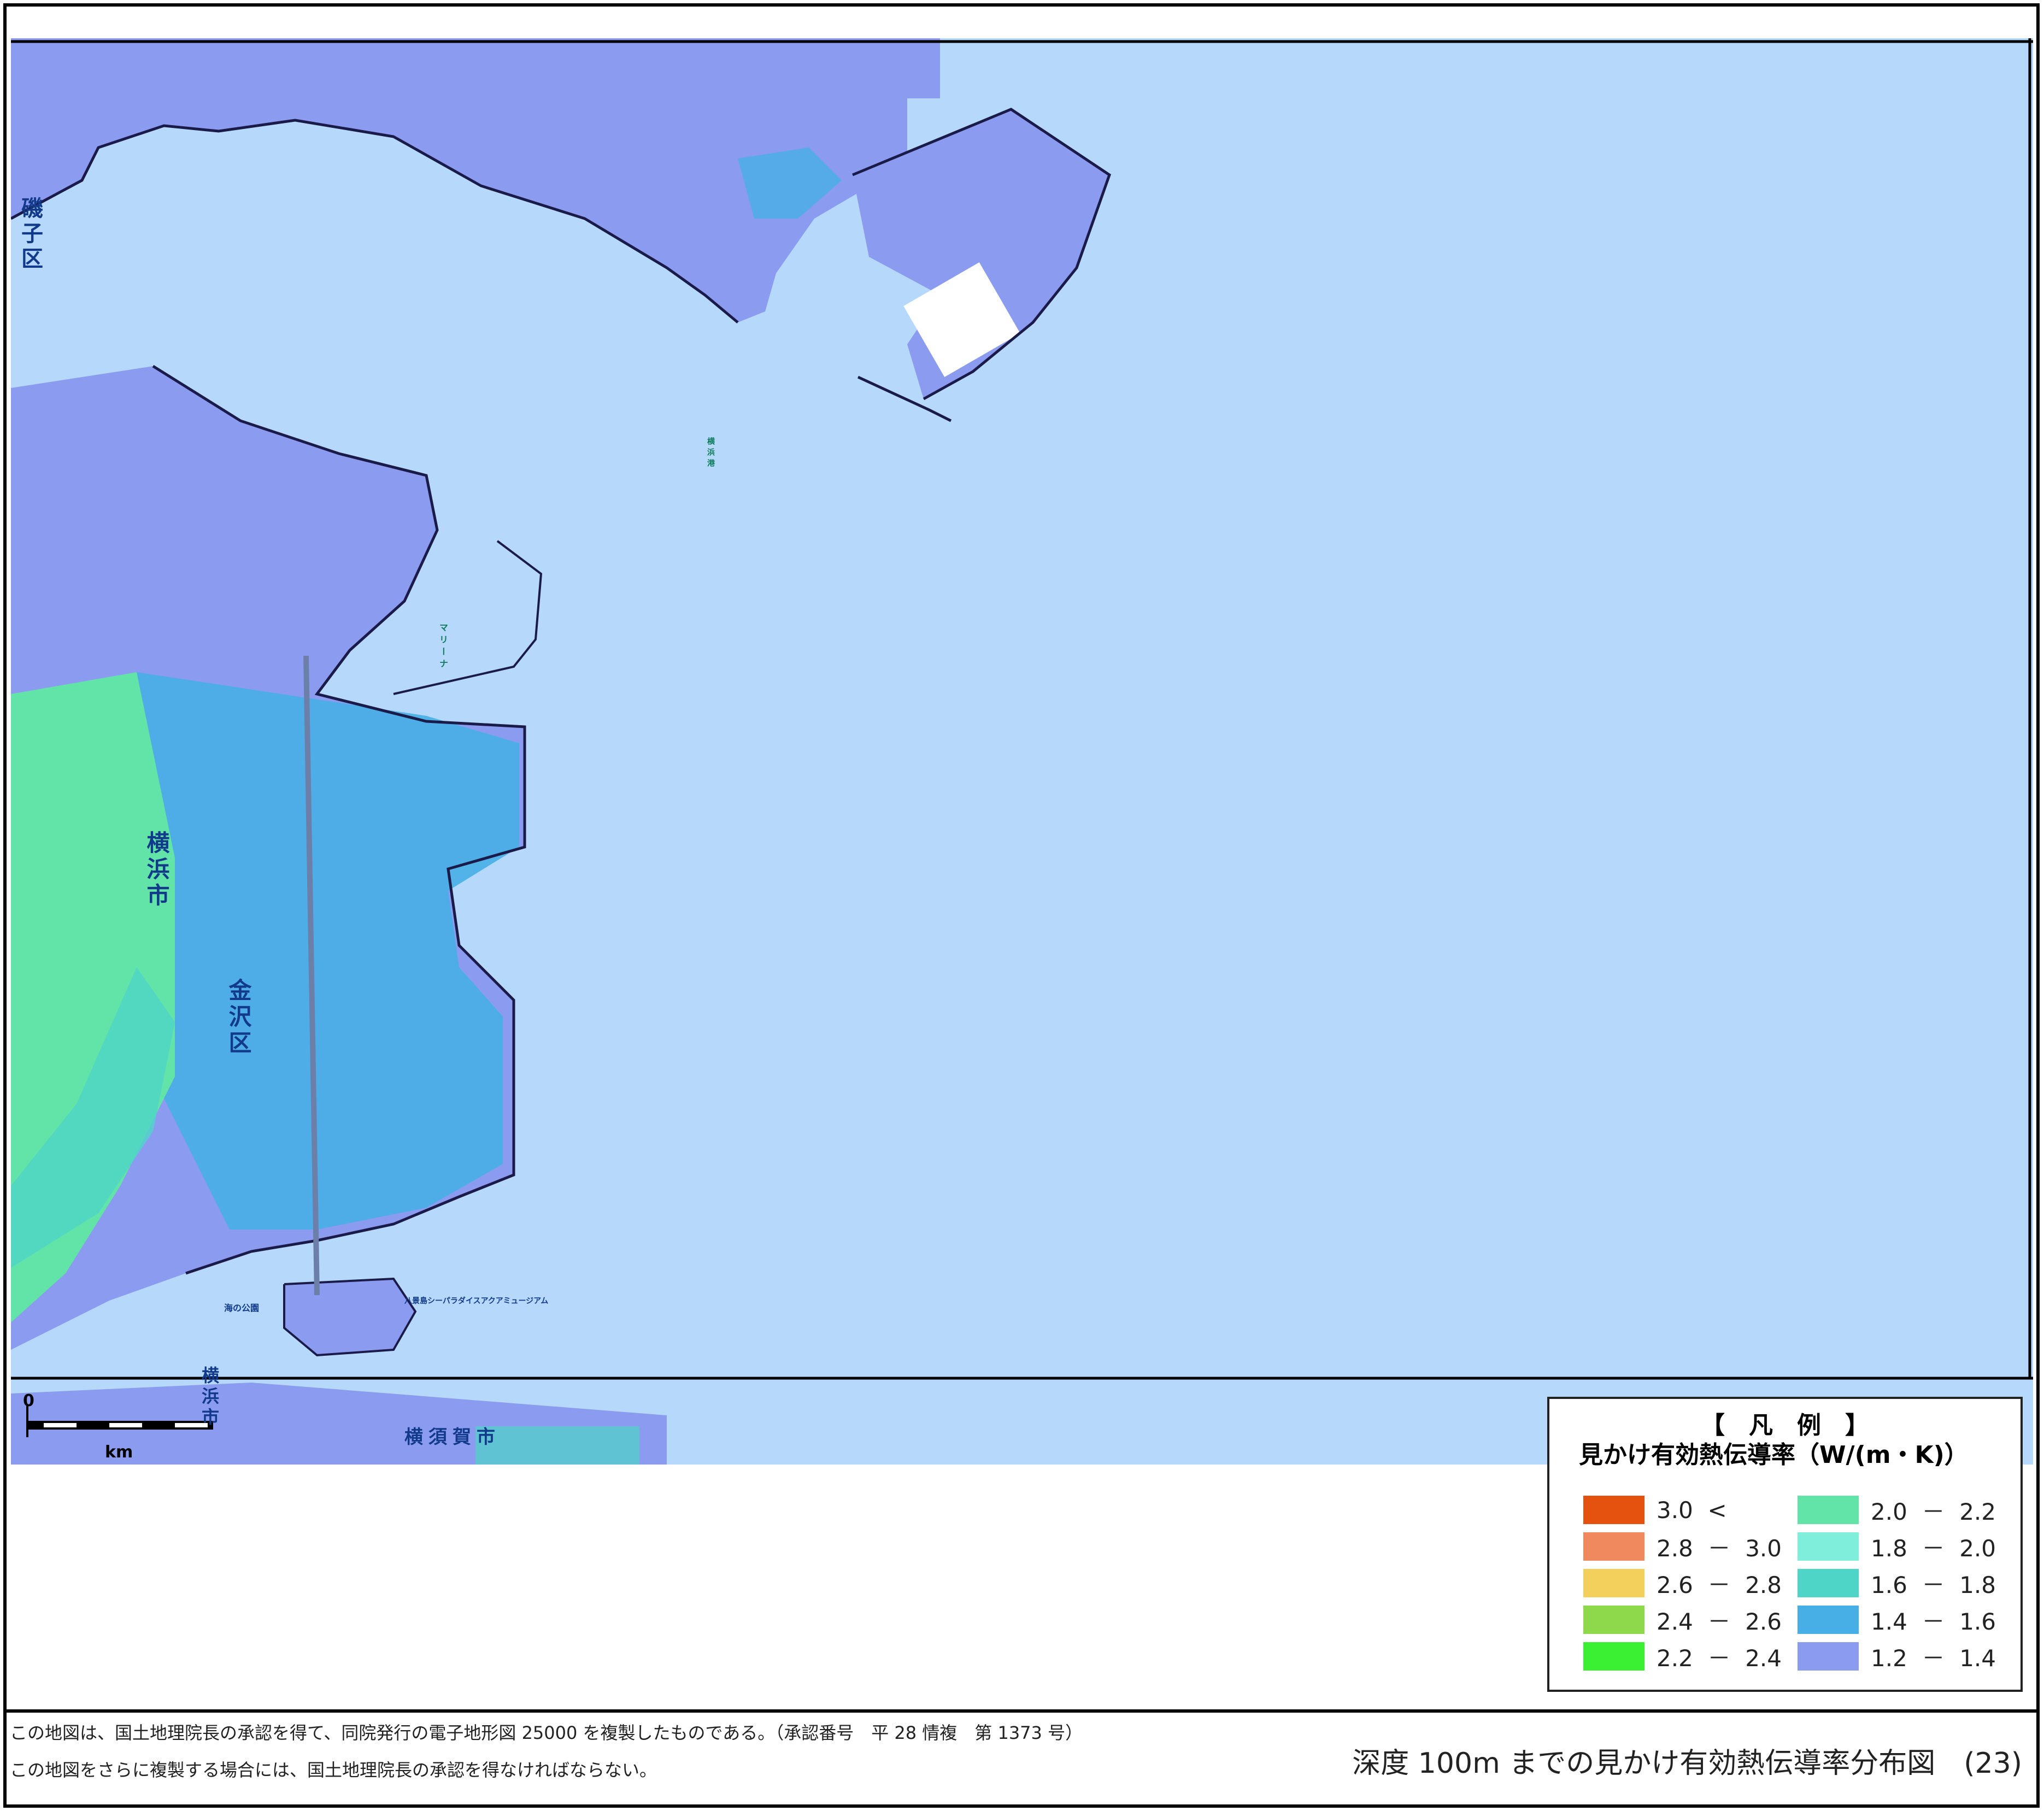 Image resolution: width=2044 pixels, height=1811 pixels. What do you see at coordinates (443, 647) in the screenshot?
I see `label-marina: マリーナ` at bounding box center [443, 647].